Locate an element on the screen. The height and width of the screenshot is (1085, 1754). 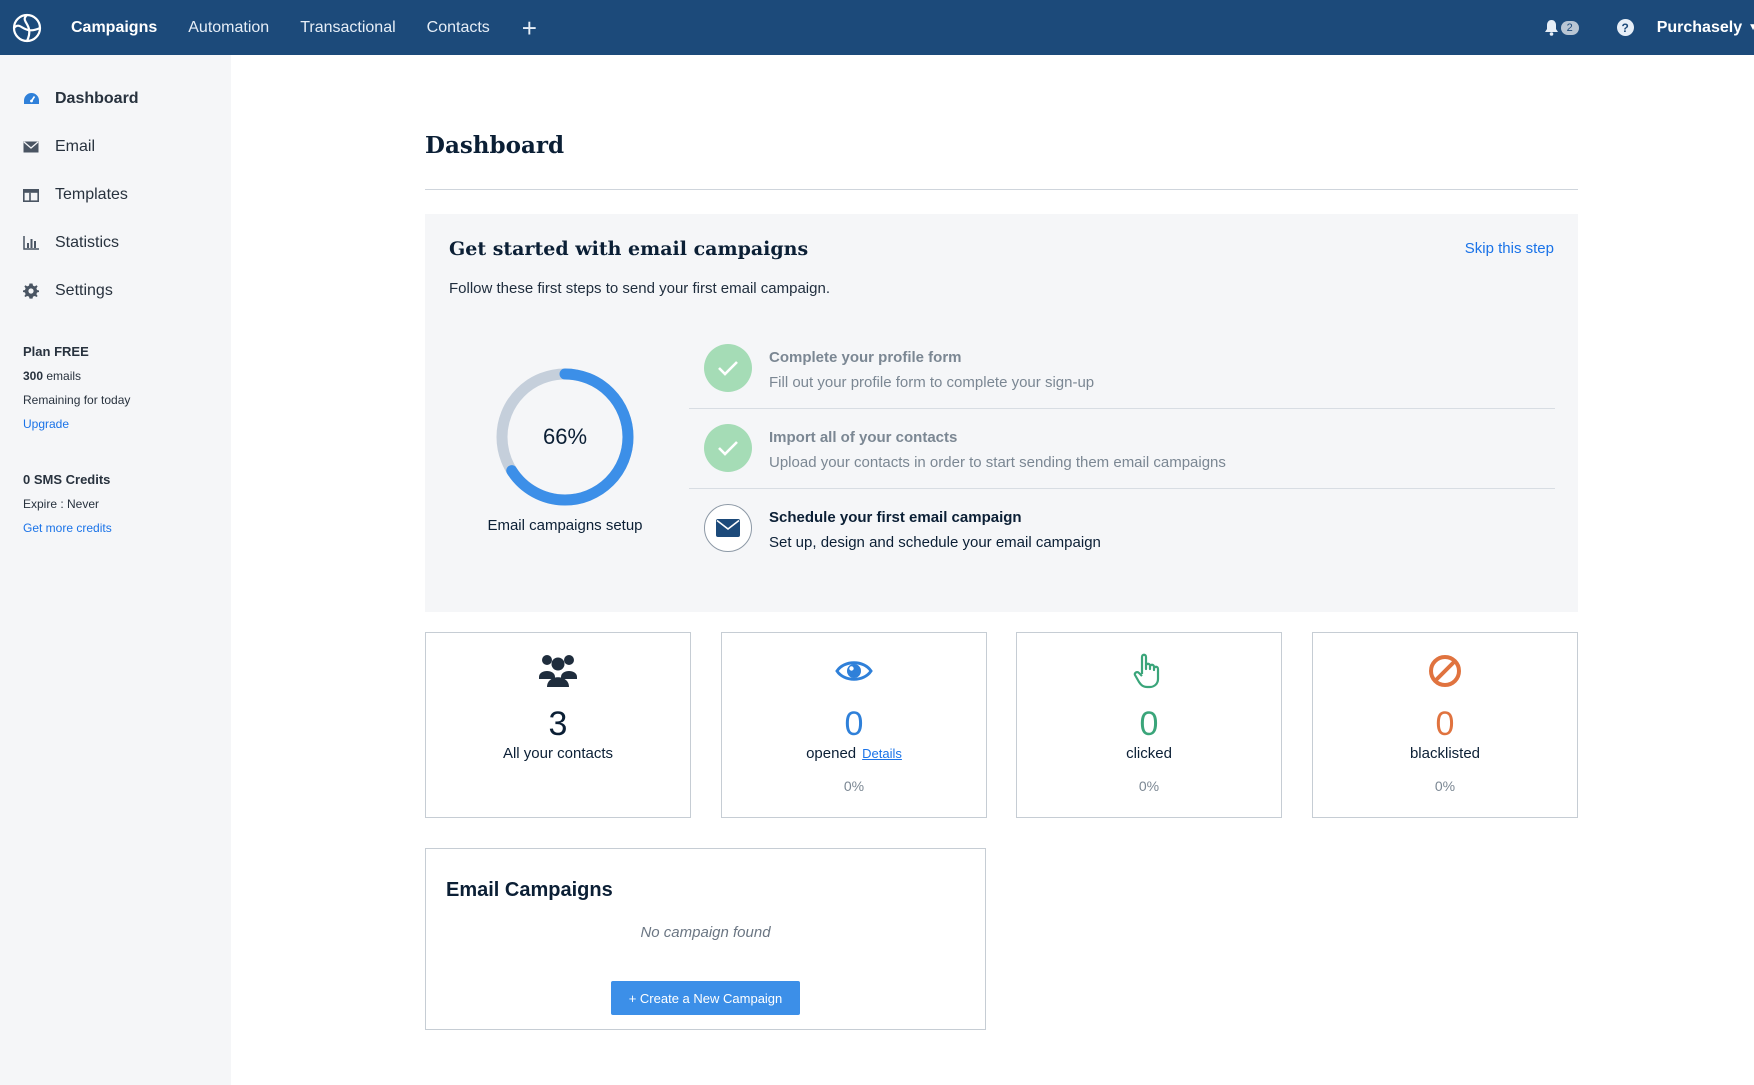
opened-label: opened is located at coordinates (831, 753).